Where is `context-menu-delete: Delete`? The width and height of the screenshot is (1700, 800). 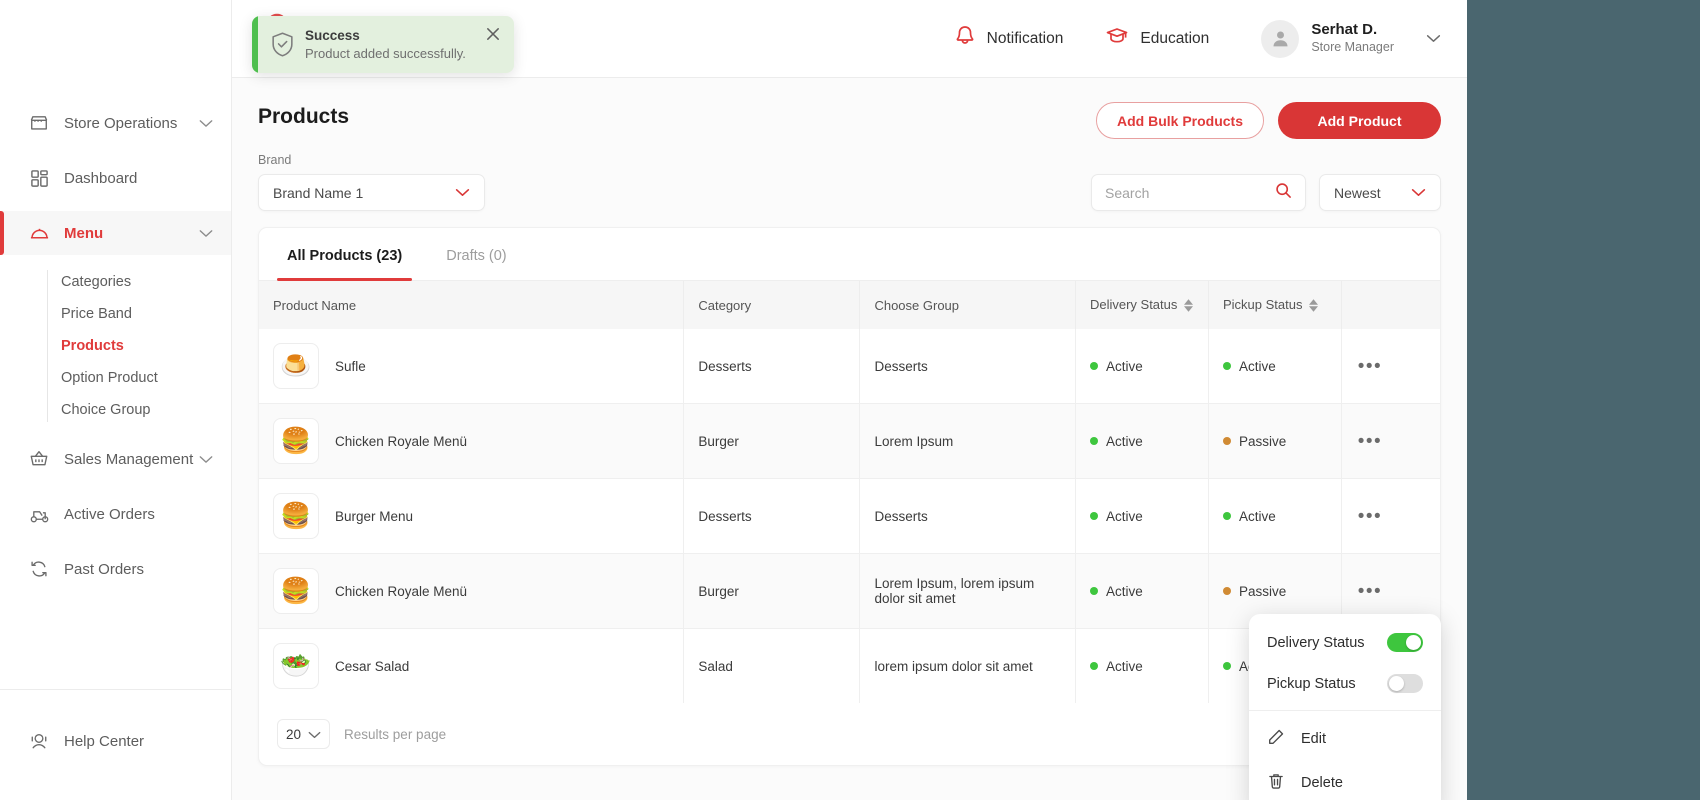
context-menu-delete: Delete is located at coordinates (1345, 780).